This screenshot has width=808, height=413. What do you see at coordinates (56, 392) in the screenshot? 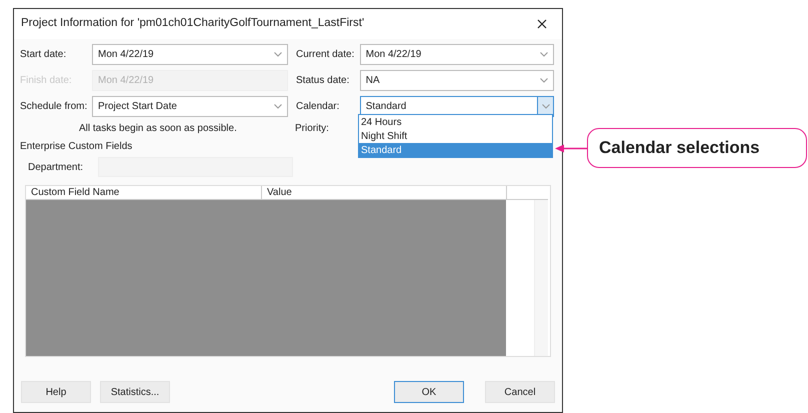
I see `dialog-button: Help` at bounding box center [56, 392].